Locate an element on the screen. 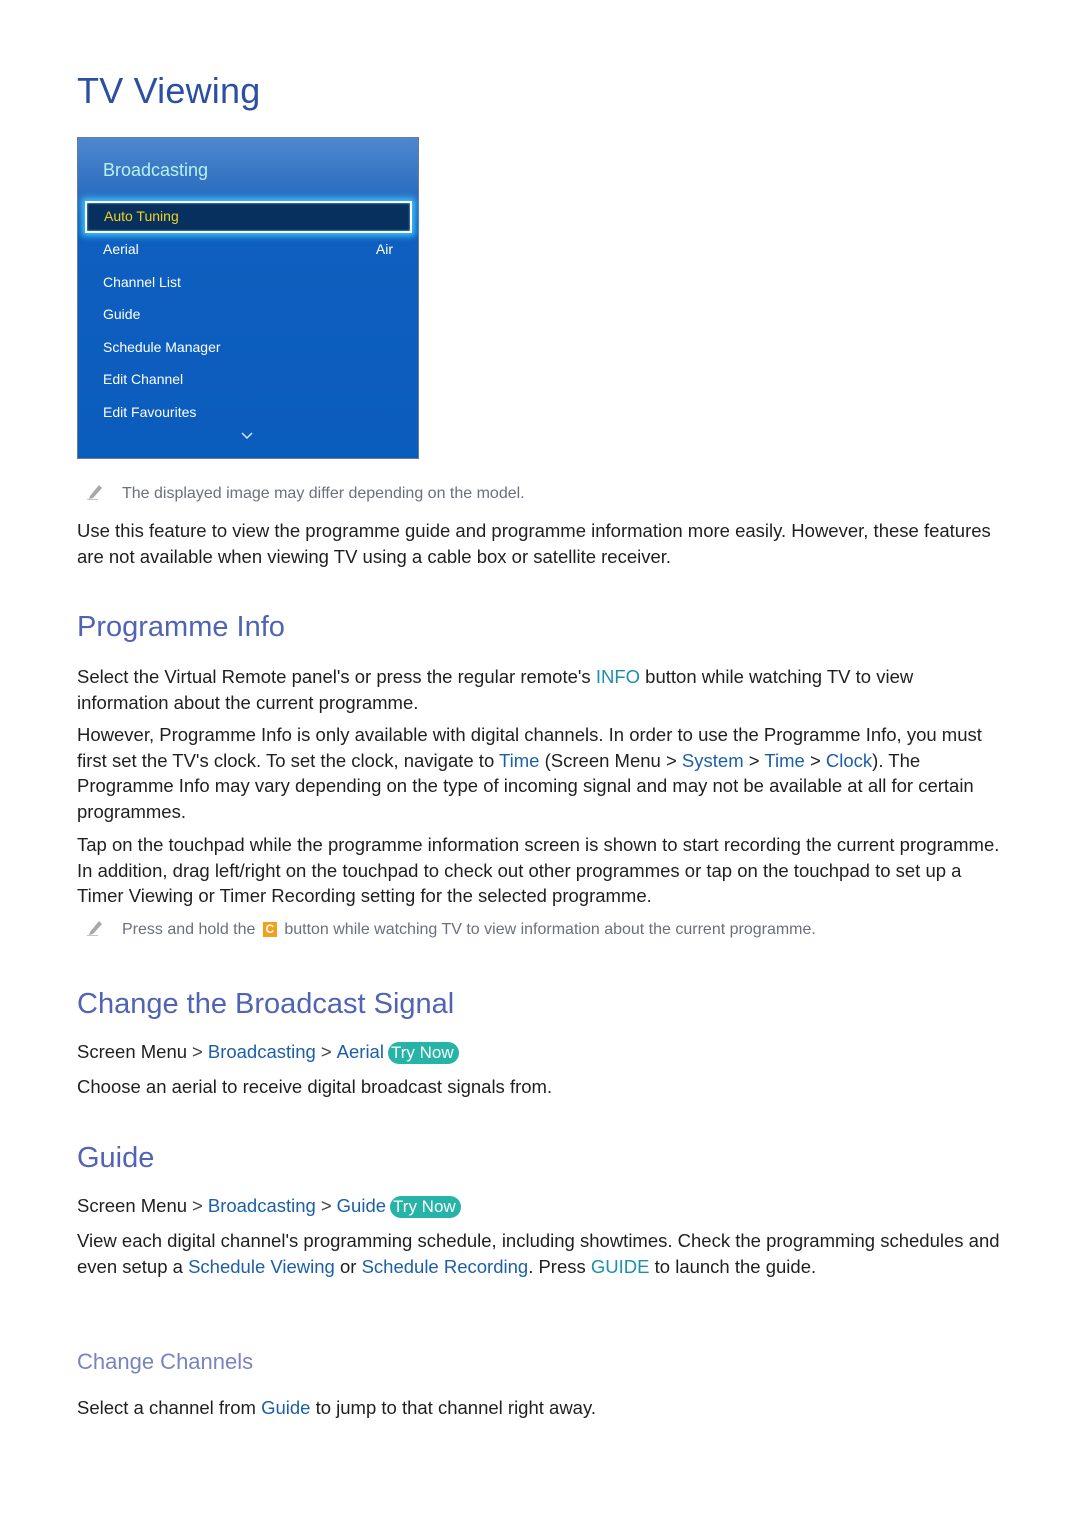 The height and width of the screenshot is (1527, 1080). subsection-heading-change-channels: Change Channels is located at coordinates (165, 1361).